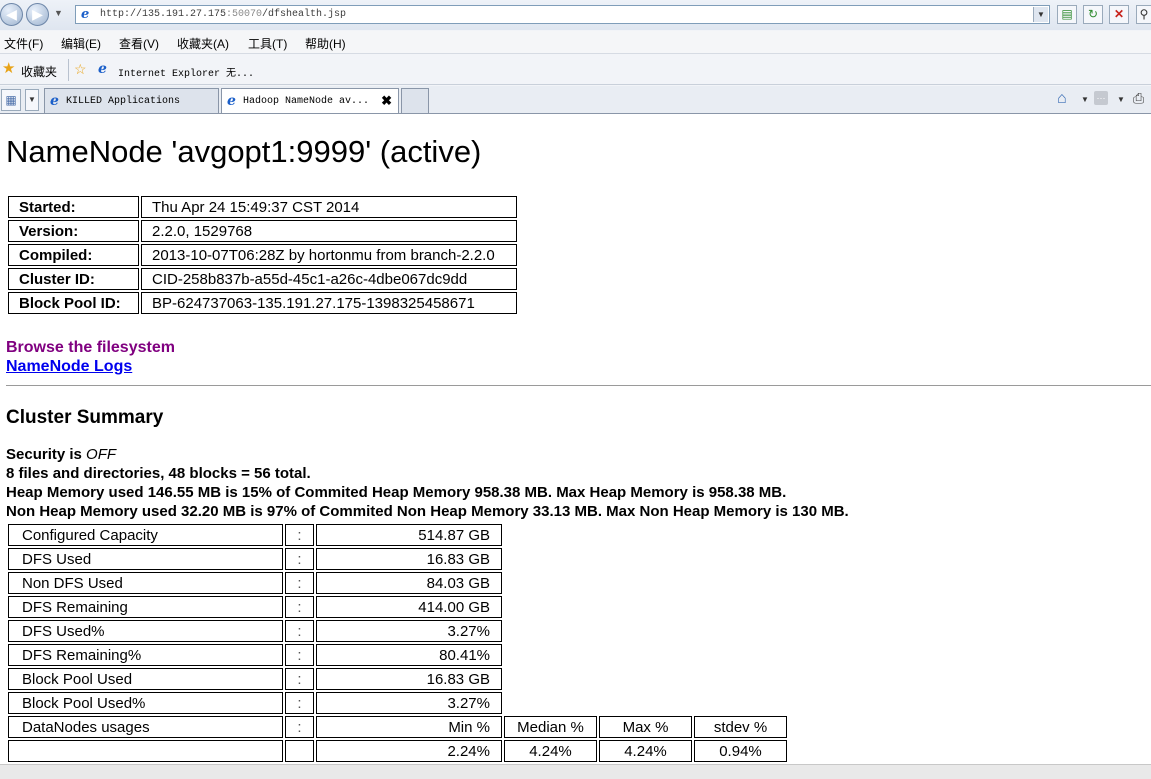 Image resolution: width=1151 pixels, height=779 pixels. I want to click on menu-view: 查看(V), so click(139, 43).